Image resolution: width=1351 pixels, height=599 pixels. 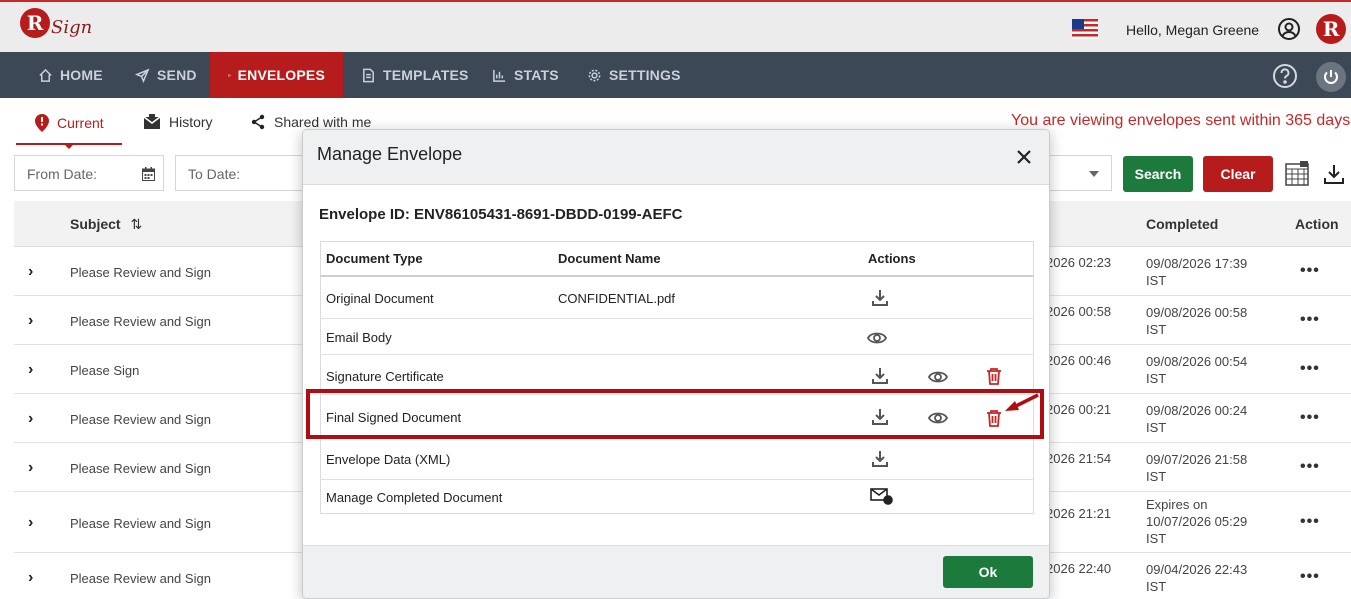 I want to click on chevron-down-icon, so click(x=1094, y=174).